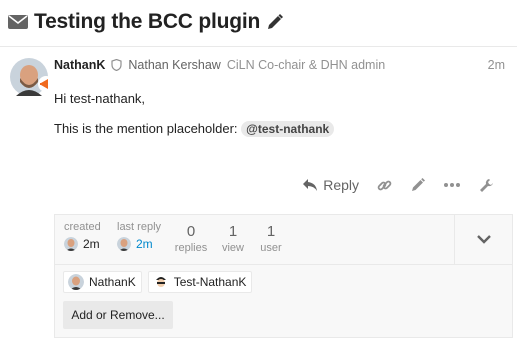  Describe the element at coordinates (496, 65) in the screenshot. I see `post-date: 2m` at that location.